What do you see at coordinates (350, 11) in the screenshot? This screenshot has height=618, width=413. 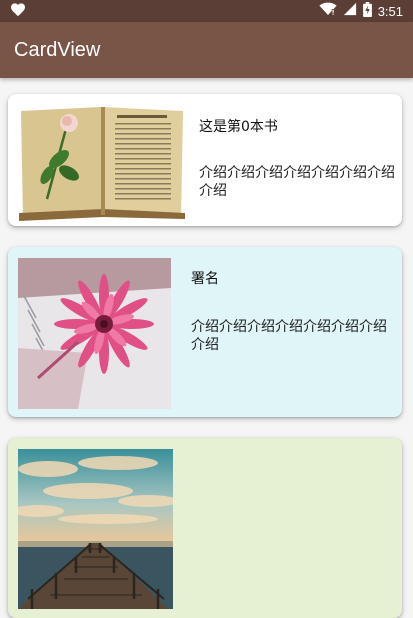 I see `cell-signal-icon` at bounding box center [350, 11].